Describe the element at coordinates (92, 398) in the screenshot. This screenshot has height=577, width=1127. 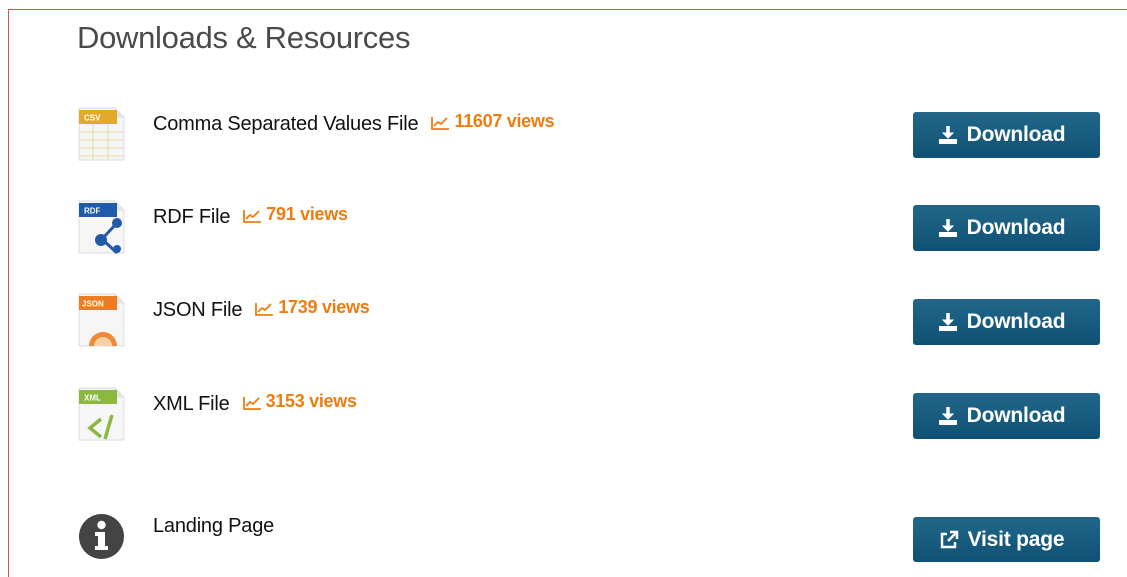
I see `svg-text: XML` at that location.